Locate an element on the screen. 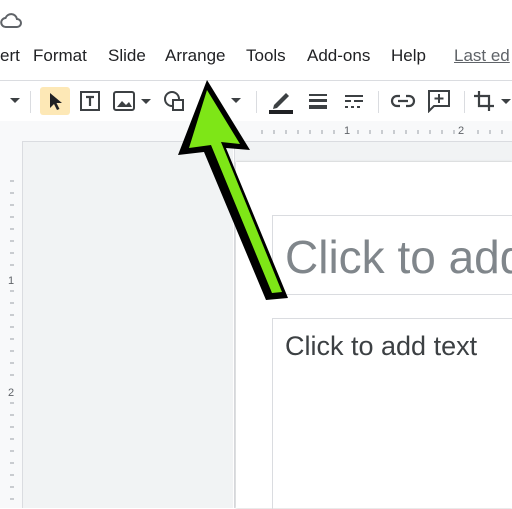 This screenshot has height=509, width=512. line-weight-icon is located at coordinates (318, 101).